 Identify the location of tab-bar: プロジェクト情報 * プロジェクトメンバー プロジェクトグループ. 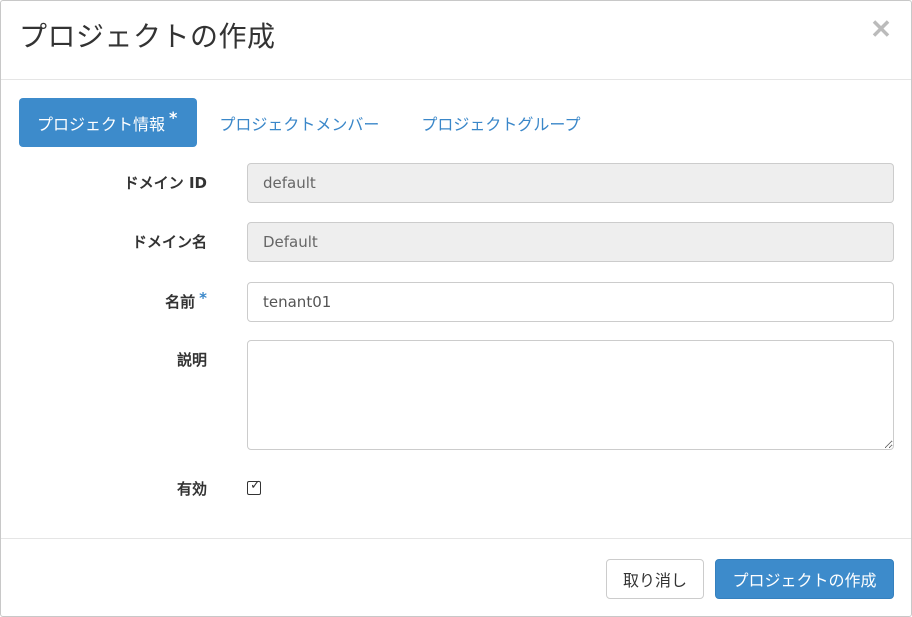
(309, 122).